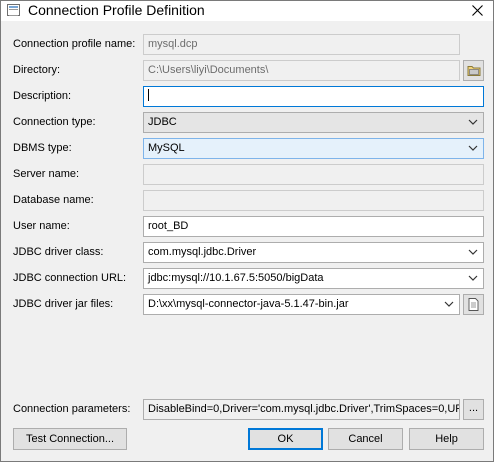 The height and width of the screenshot is (462, 494). What do you see at coordinates (46, 174) in the screenshot?
I see `server-name-label: Server name:` at bounding box center [46, 174].